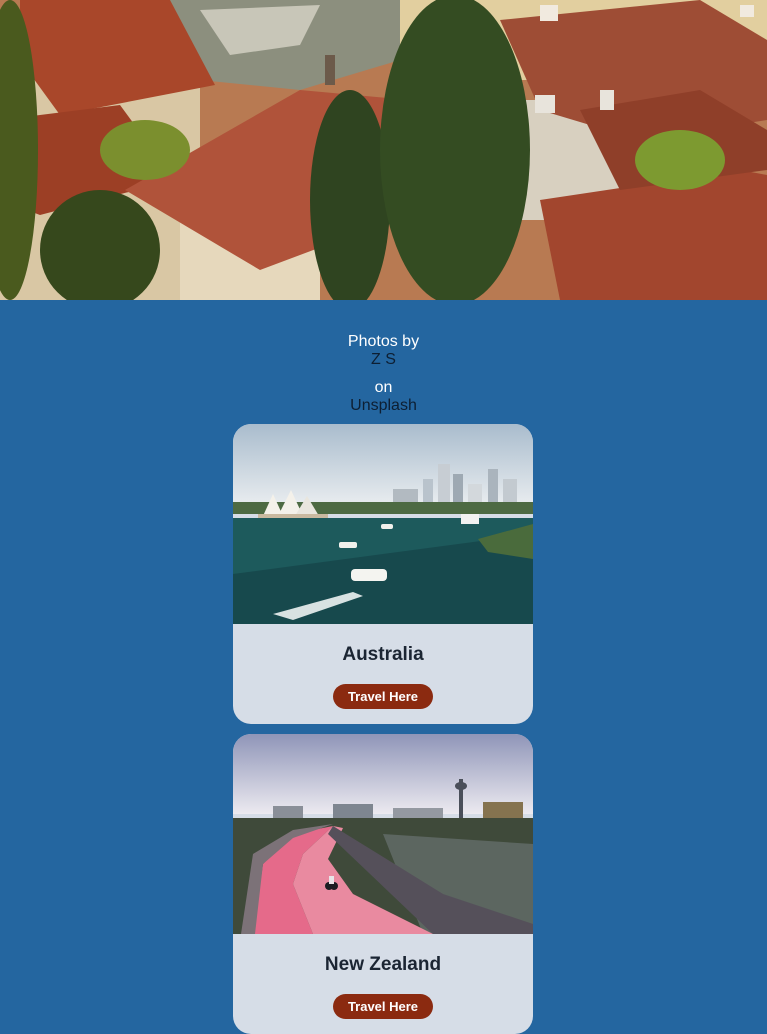  What do you see at coordinates (383, 387) in the screenshot?
I see `credit-middle: on` at bounding box center [383, 387].